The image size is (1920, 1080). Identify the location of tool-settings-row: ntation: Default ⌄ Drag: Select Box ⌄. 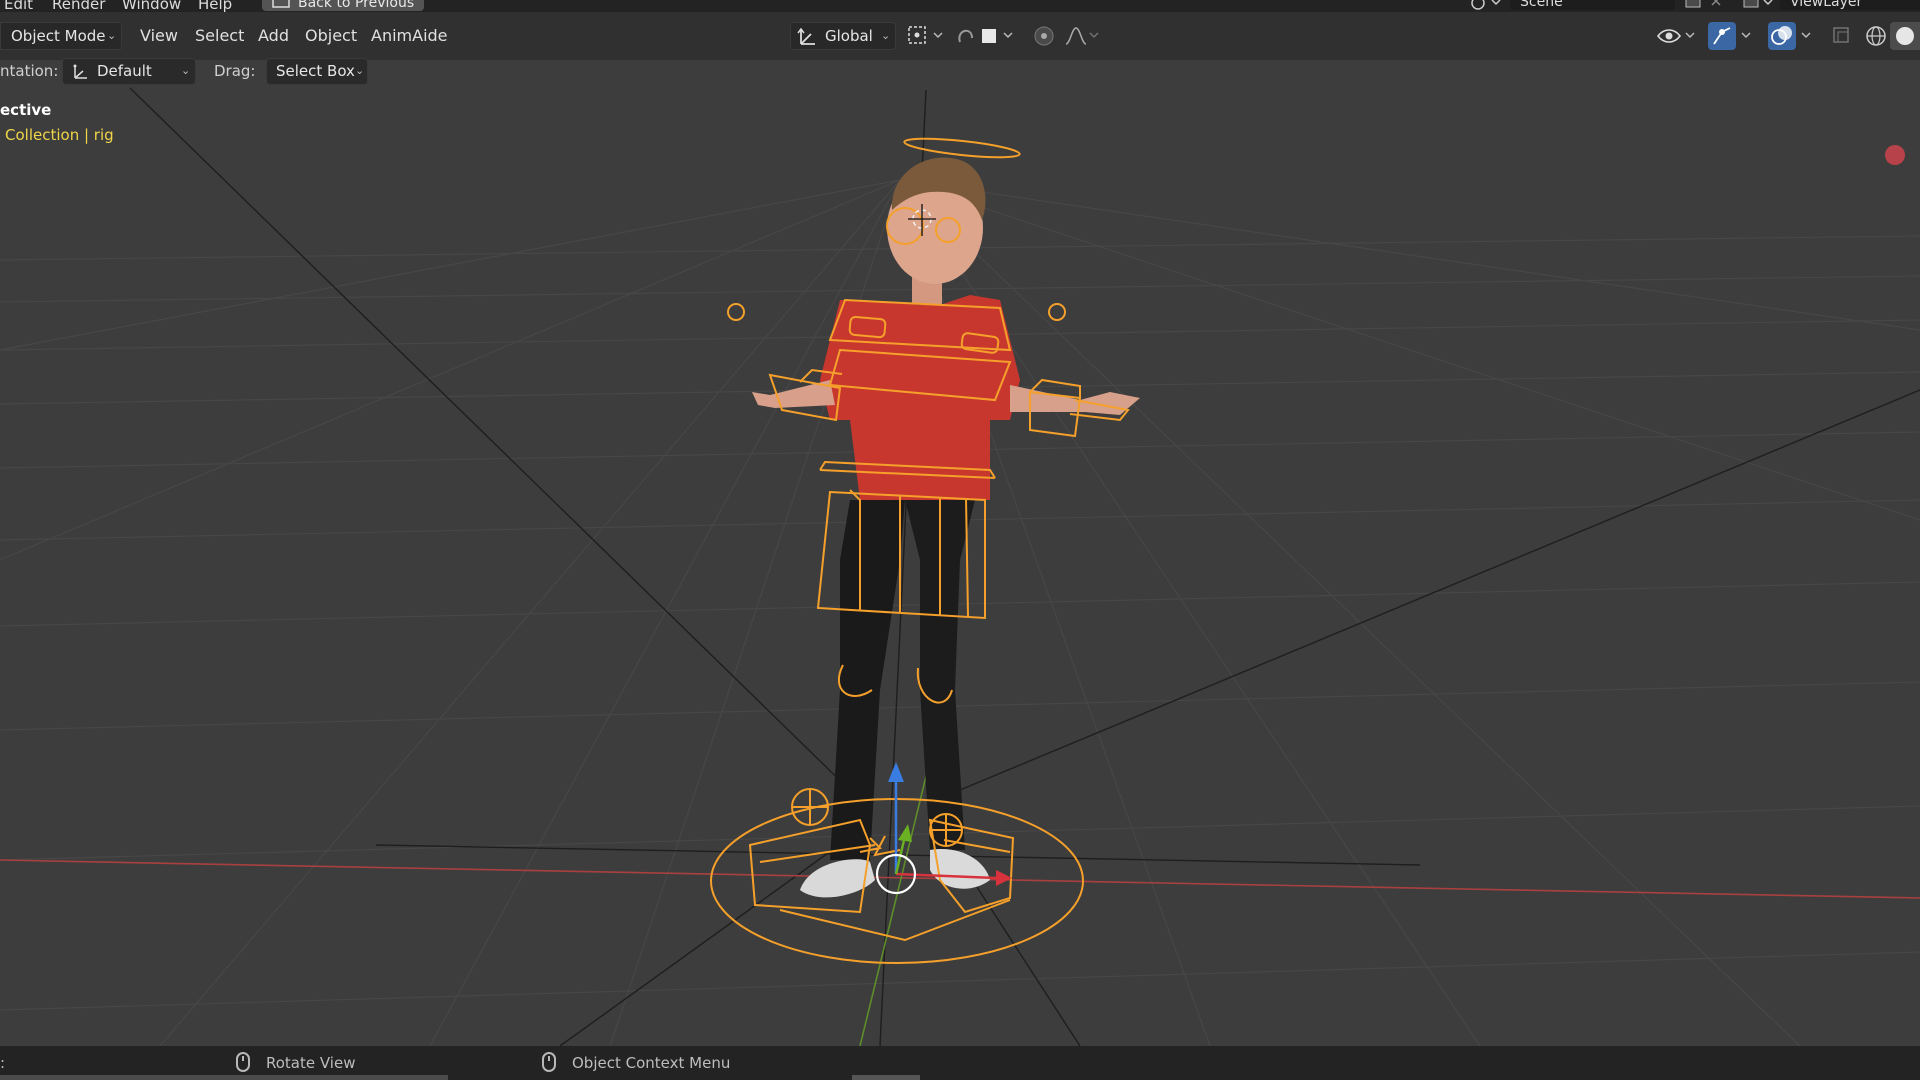
(960, 71).